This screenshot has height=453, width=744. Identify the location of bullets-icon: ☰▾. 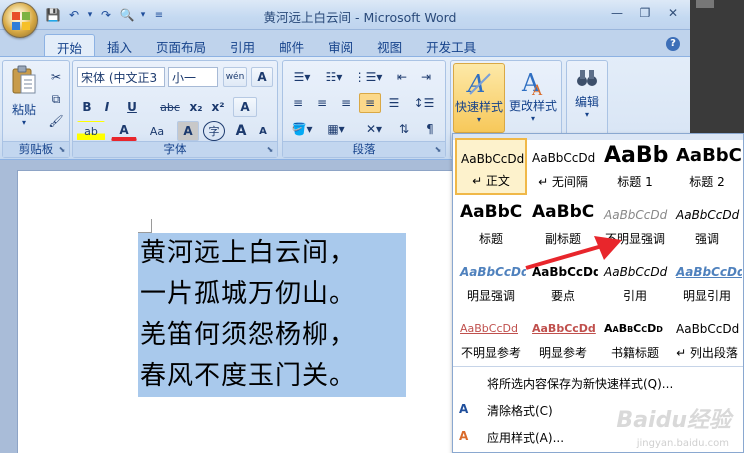
(302, 77).